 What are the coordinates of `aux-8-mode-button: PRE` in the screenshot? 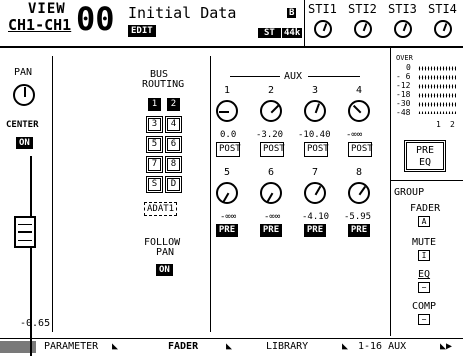 It's located at (359, 230).